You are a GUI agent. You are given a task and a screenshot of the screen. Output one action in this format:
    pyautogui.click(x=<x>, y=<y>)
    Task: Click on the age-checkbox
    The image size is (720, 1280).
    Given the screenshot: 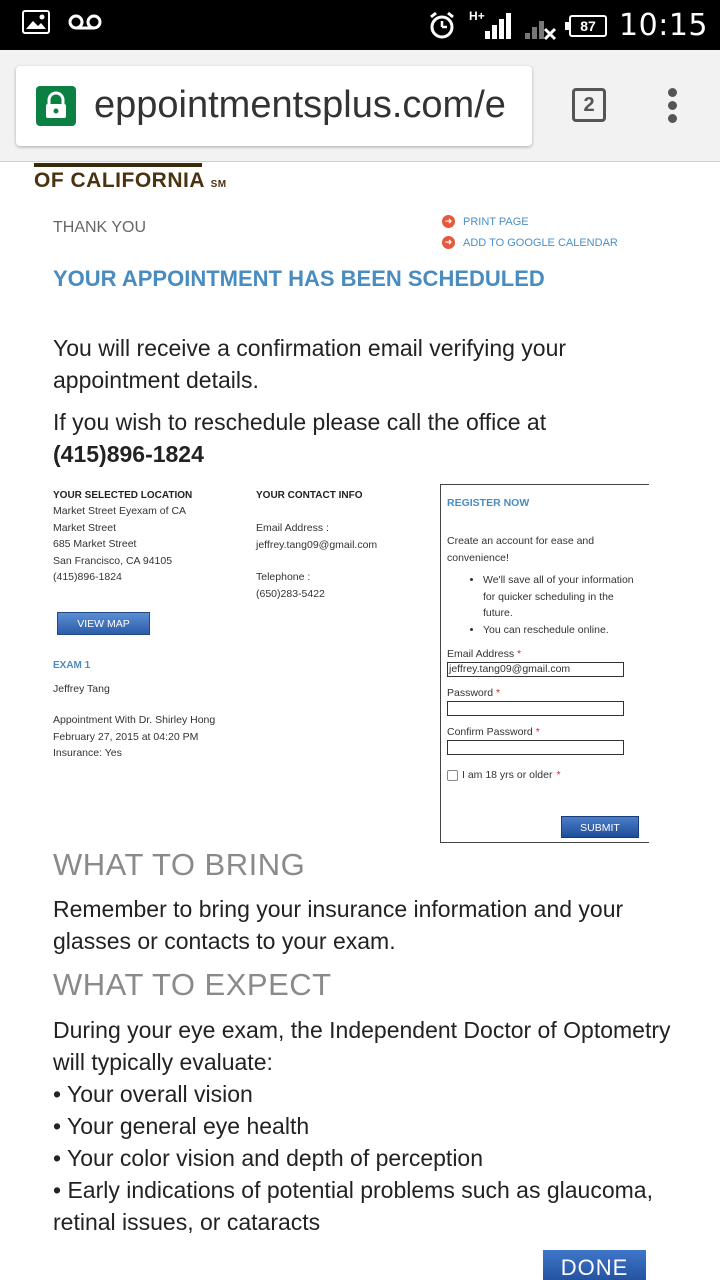 What is the action you would take?
    pyautogui.click(x=452, y=775)
    